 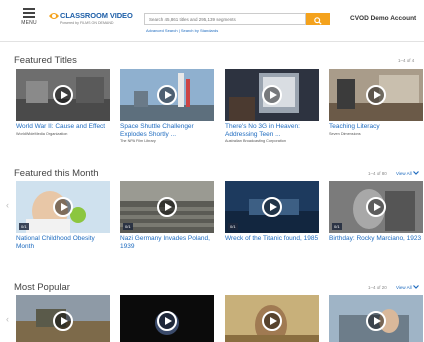 What do you see at coordinates (29, 23) in the screenshot?
I see `menu-label: MENU` at bounding box center [29, 23].